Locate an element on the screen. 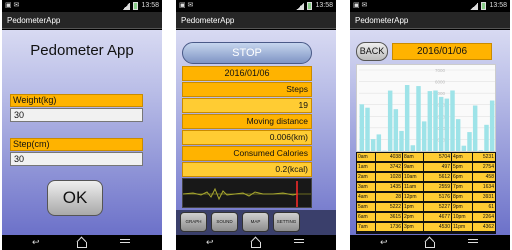 This screenshot has width=512, height=250. back-button: BACK is located at coordinates (372, 51).